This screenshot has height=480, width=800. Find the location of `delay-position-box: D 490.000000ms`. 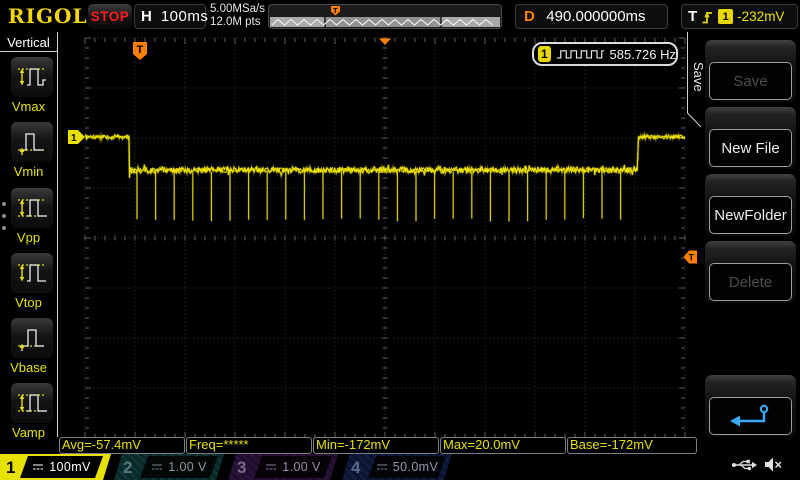

delay-position-box: D 490.000000ms is located at coordinates (591, 16).